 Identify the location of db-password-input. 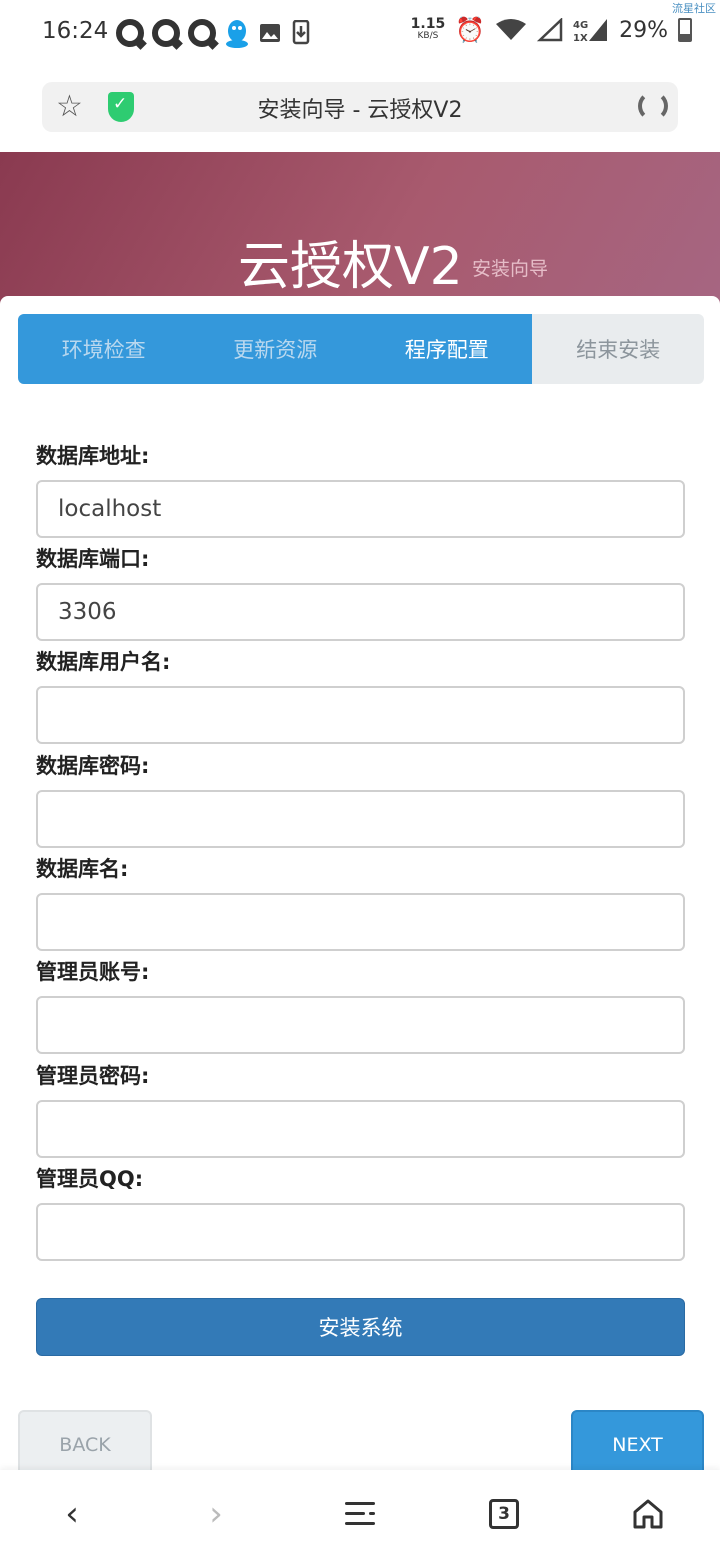
(360, 819).